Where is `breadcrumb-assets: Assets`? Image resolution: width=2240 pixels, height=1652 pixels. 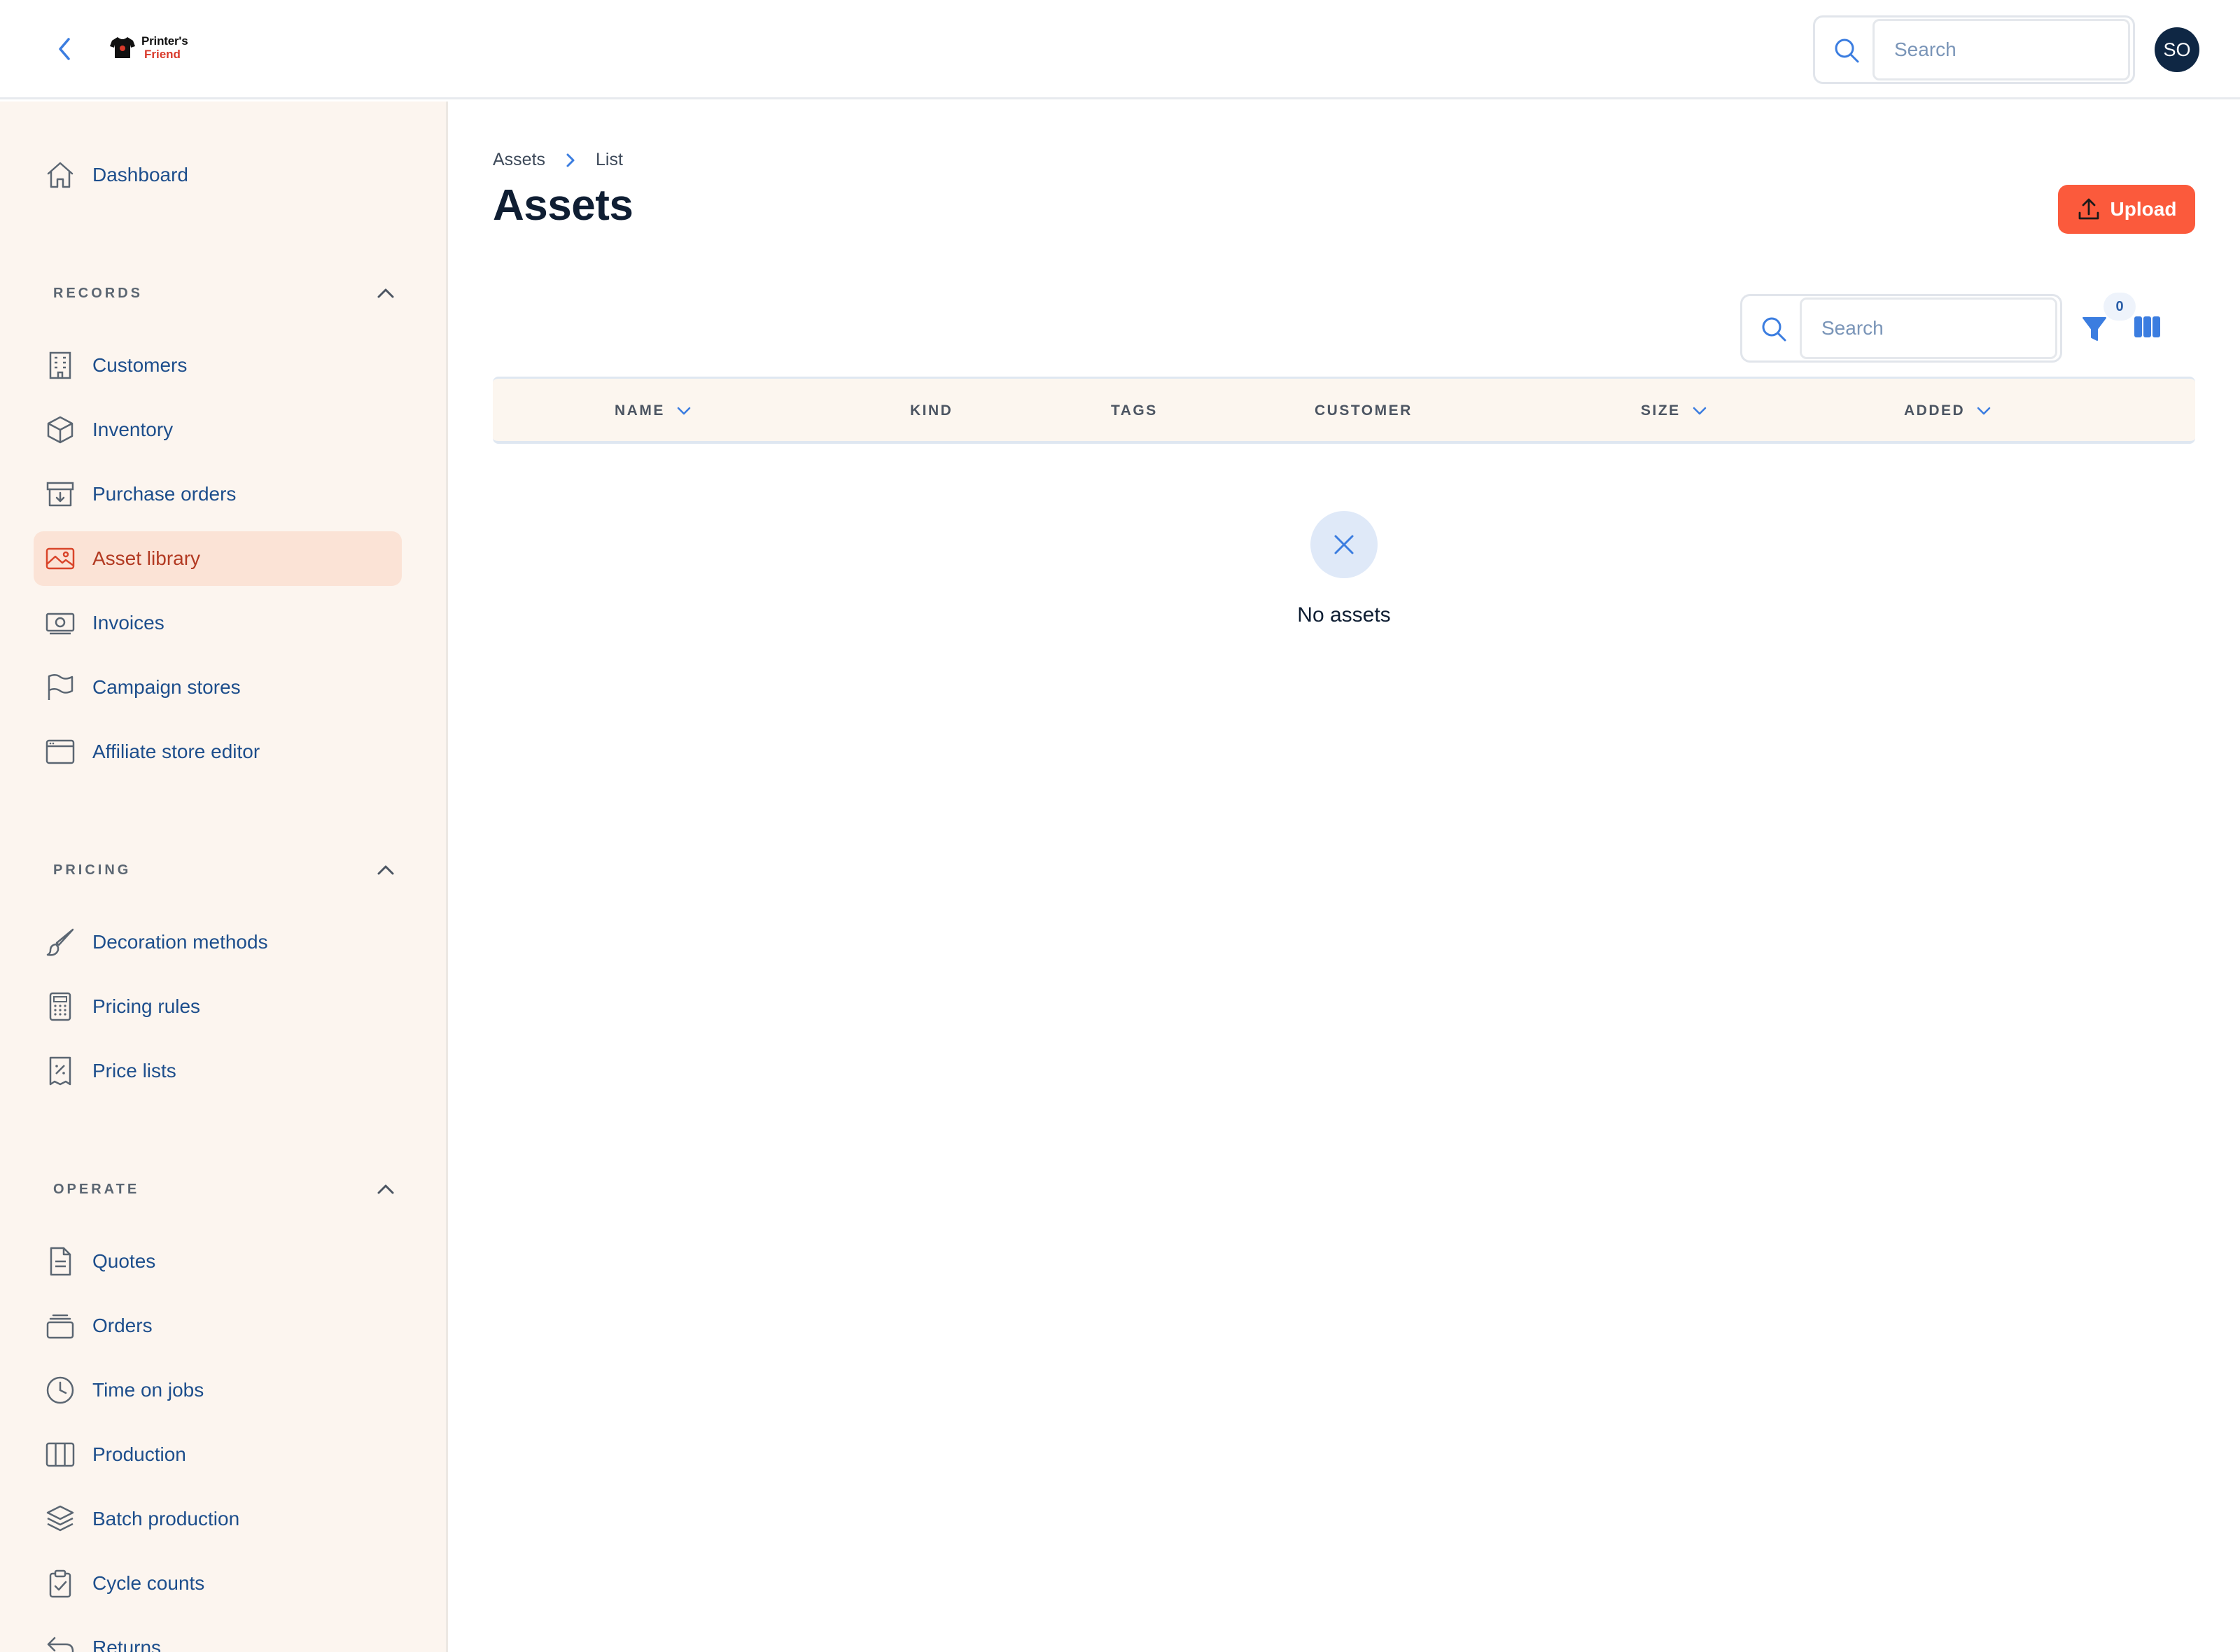 breadcrumb-assets: Assets is located at coordinates (519, 160).